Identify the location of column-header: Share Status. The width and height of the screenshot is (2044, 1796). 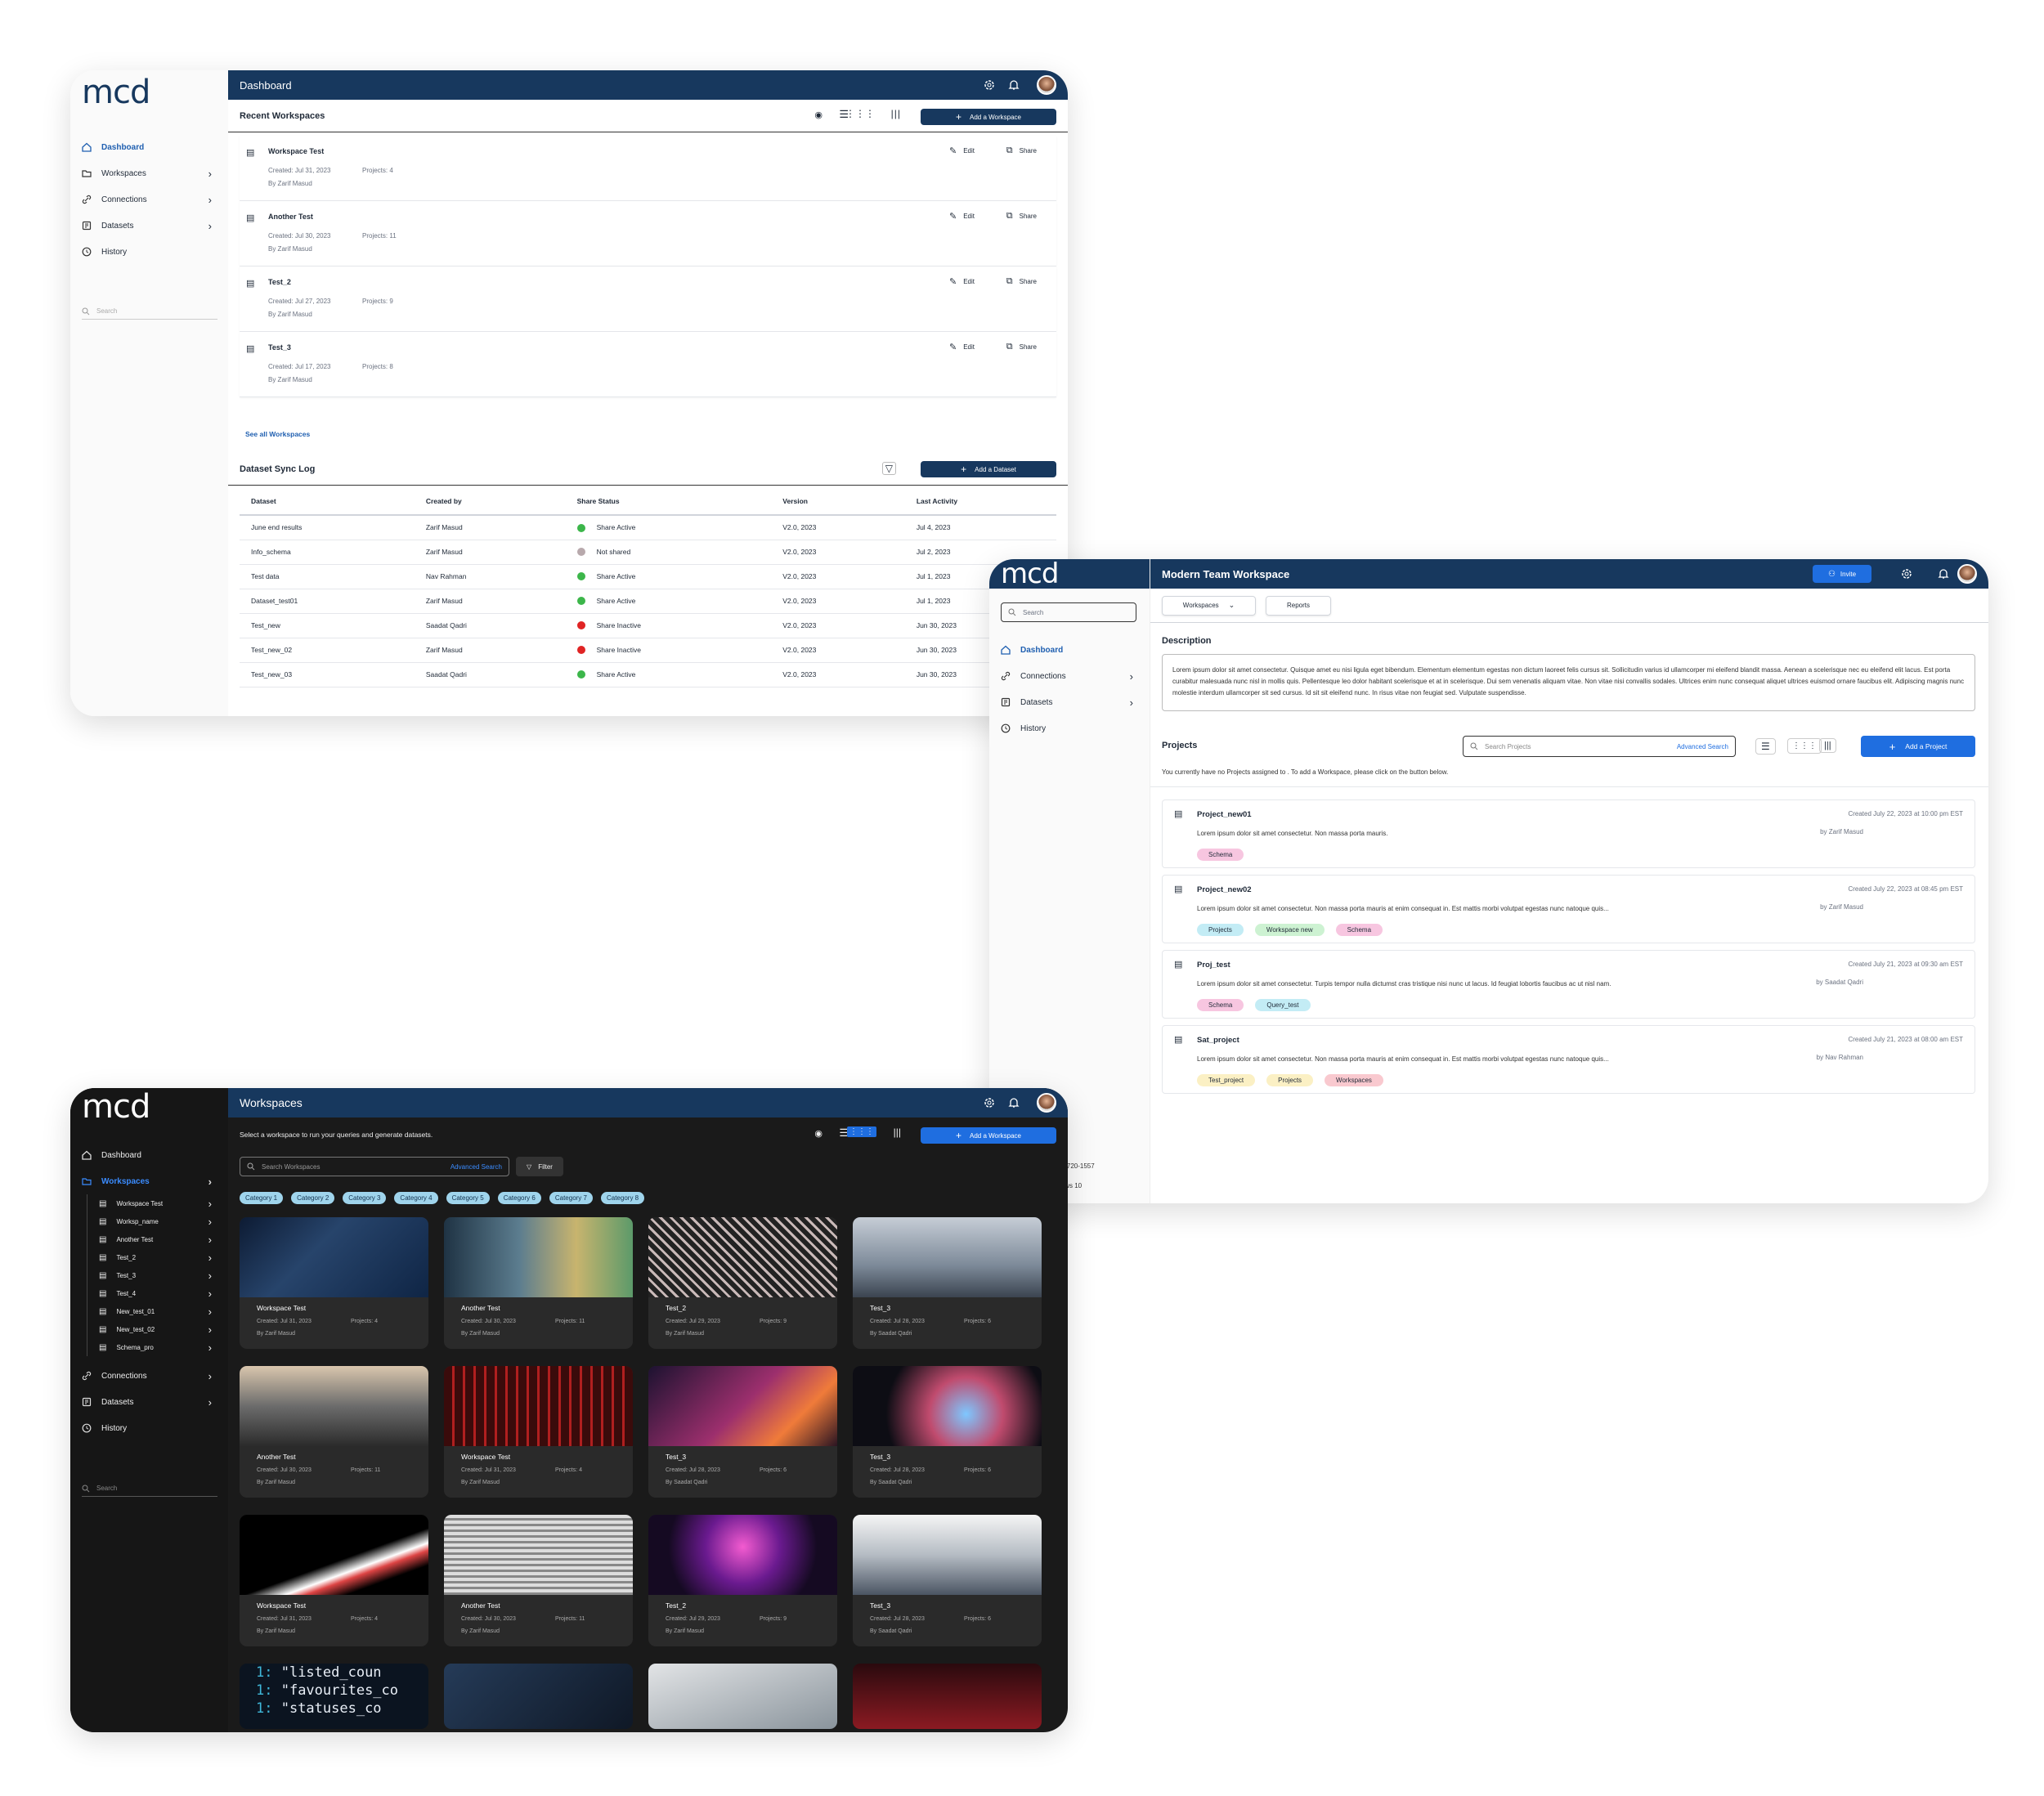
(668, 501).